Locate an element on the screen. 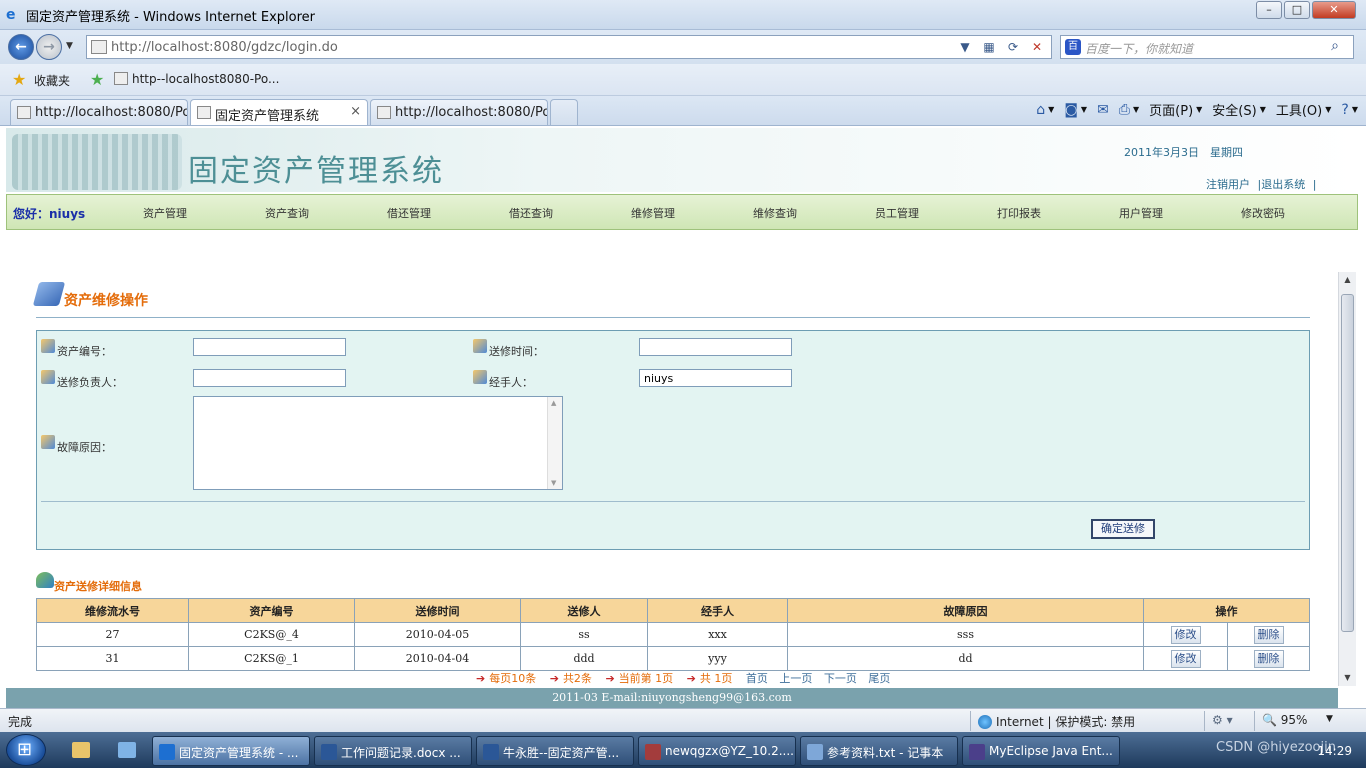 This screenshot has width=1366, height=768. menu-borrow-query: 借还查询 is located at coordinates (531, 213).